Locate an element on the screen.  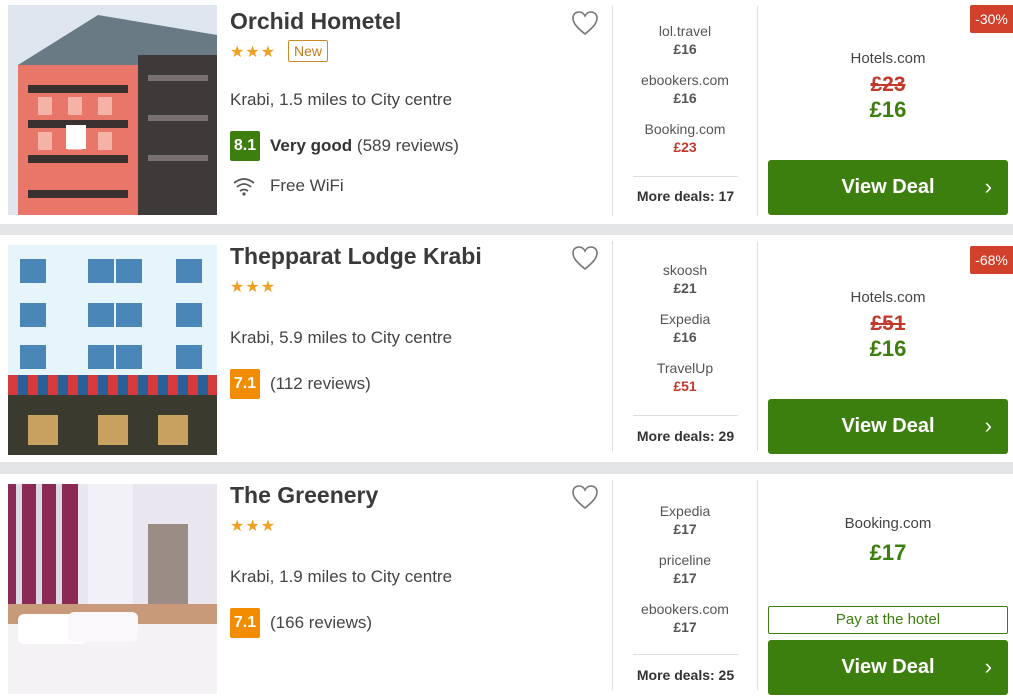
deal-item: lol.travel £16 is located at coordinates (685, 46).